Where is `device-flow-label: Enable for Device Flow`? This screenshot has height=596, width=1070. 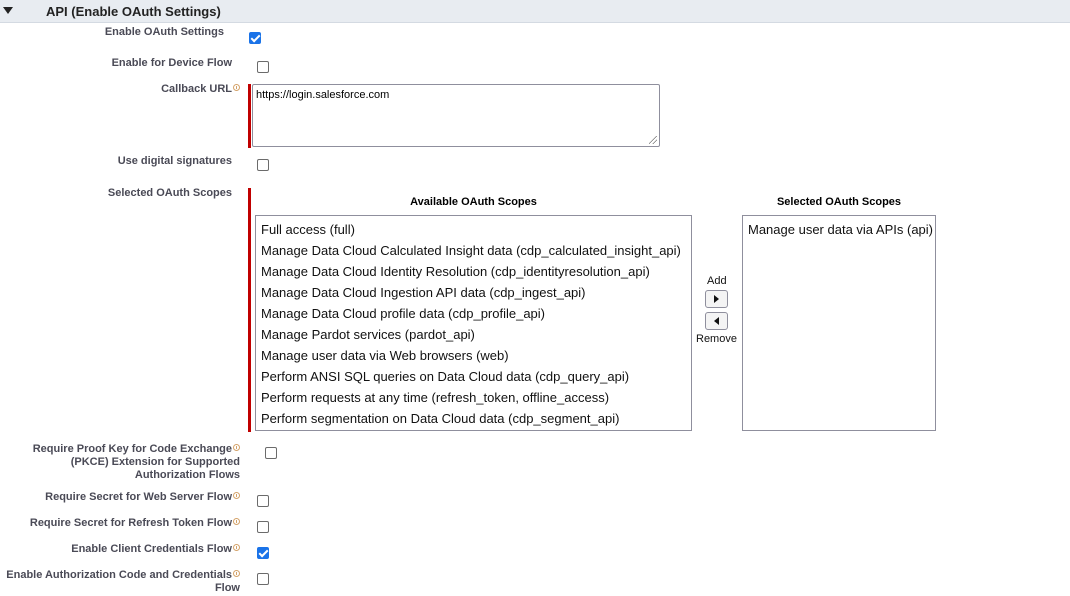 device-flow-label: Enable for Device Flow is located at coordinates (171, 63).